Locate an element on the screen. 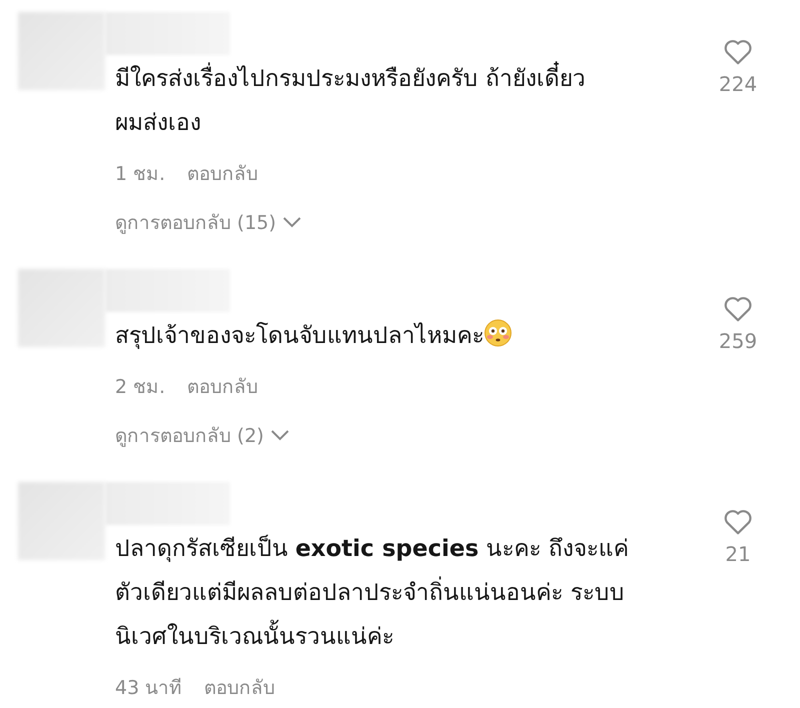 The height and width of the screenshot is (708, 800). like-count: 224 is located at coordinates (738, 84).